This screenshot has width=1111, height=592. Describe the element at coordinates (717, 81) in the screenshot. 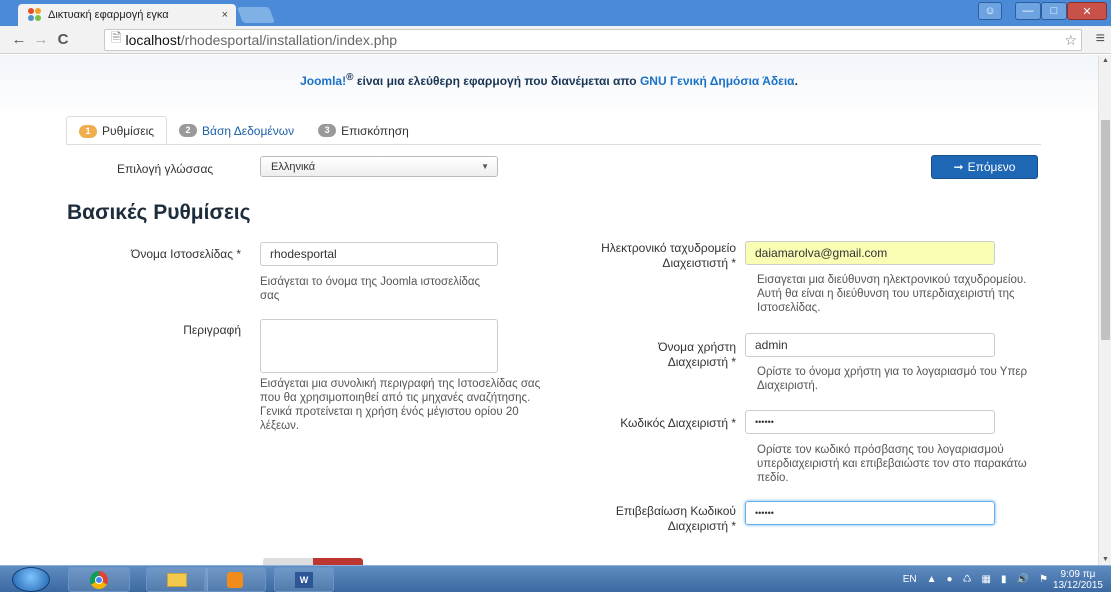

I see `gnu-license-link: GNU Γενική Δημόσια Άδεια` at that location.